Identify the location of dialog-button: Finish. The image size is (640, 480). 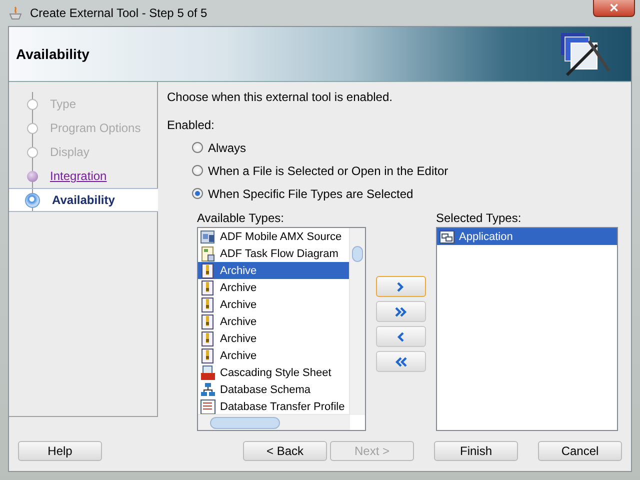
(476, 451).